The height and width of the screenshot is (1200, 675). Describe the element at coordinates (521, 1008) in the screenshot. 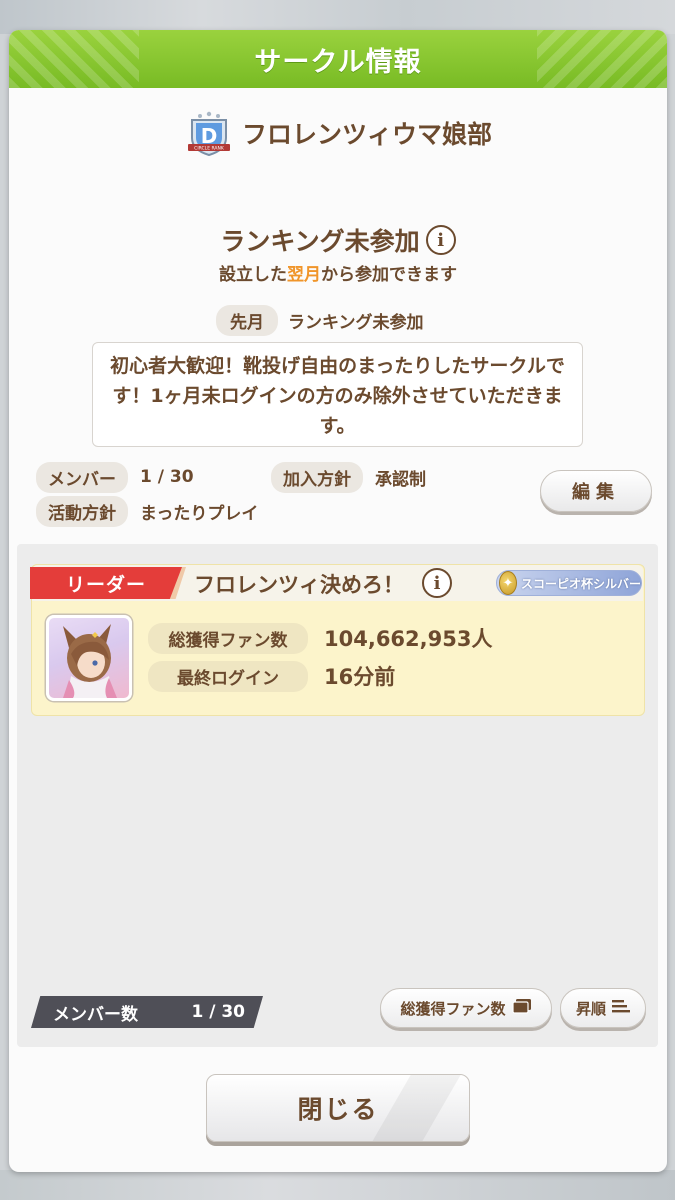

I see `card-icon` at that location.